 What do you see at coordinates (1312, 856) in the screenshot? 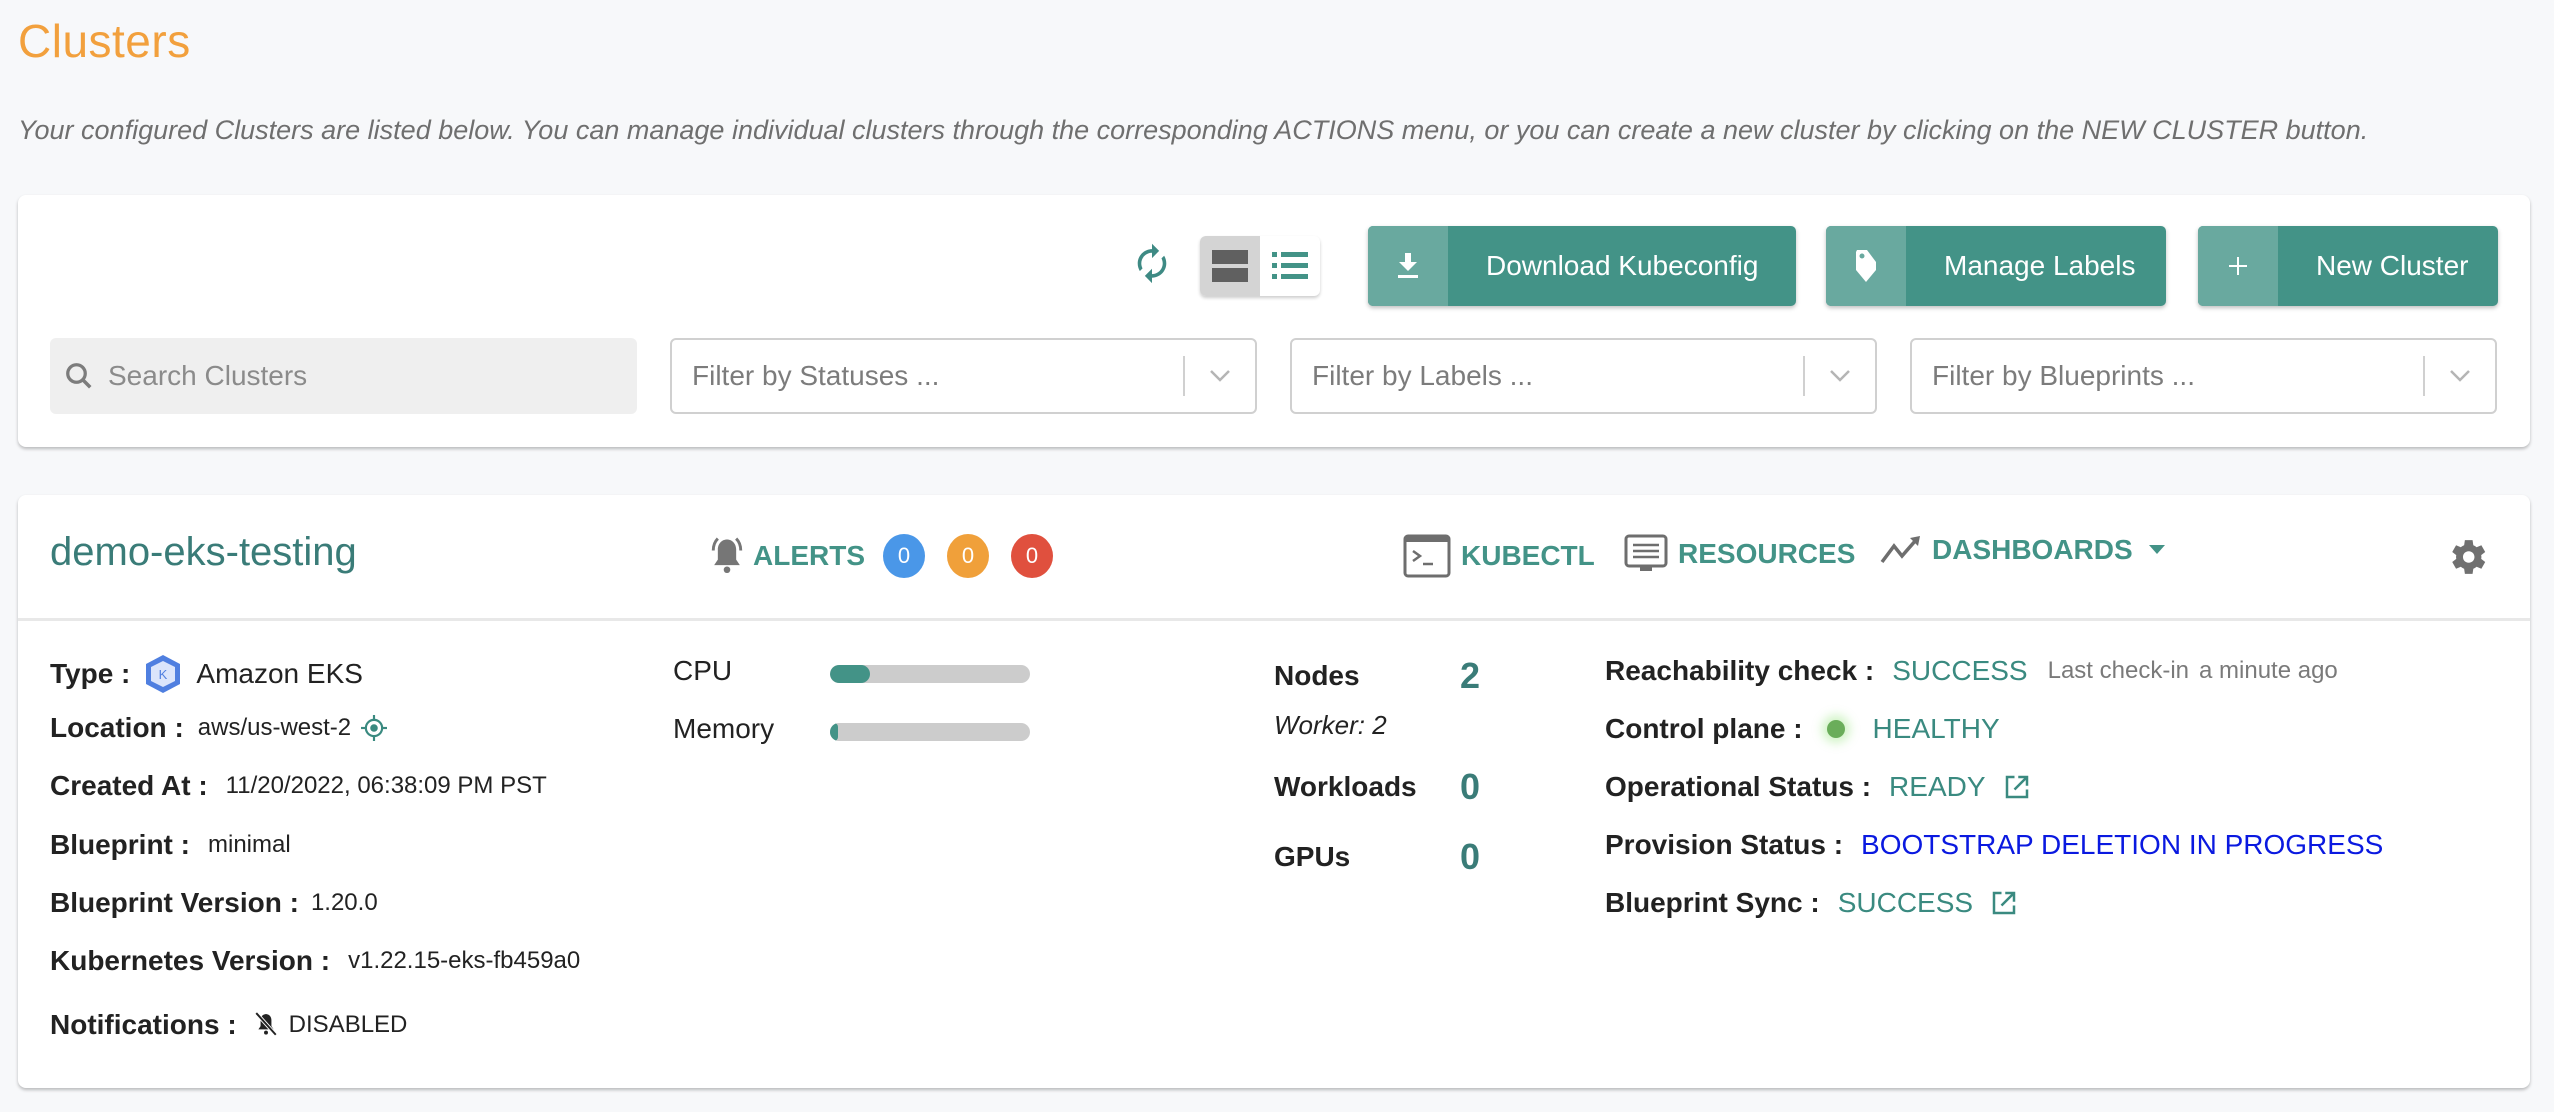
I see `gpus-label: GPUs` at bounding box center [1312, 856].